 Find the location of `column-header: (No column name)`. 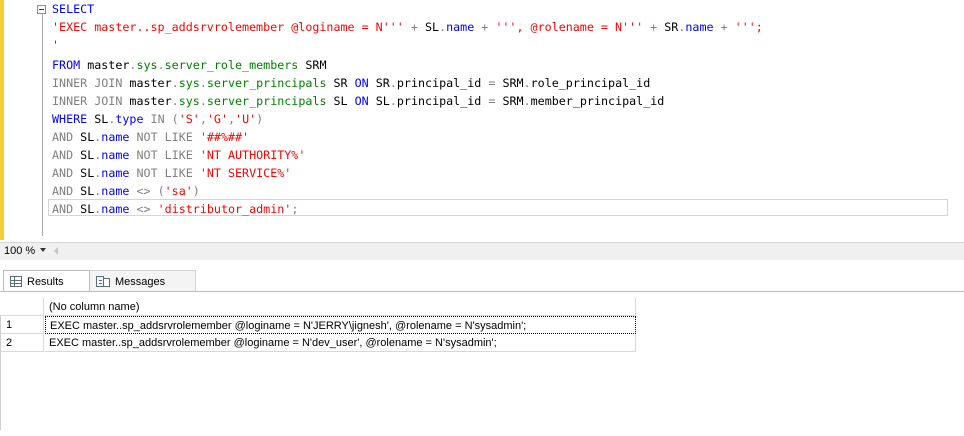

column-header: (No column name) is located at coordinates (340, 307).